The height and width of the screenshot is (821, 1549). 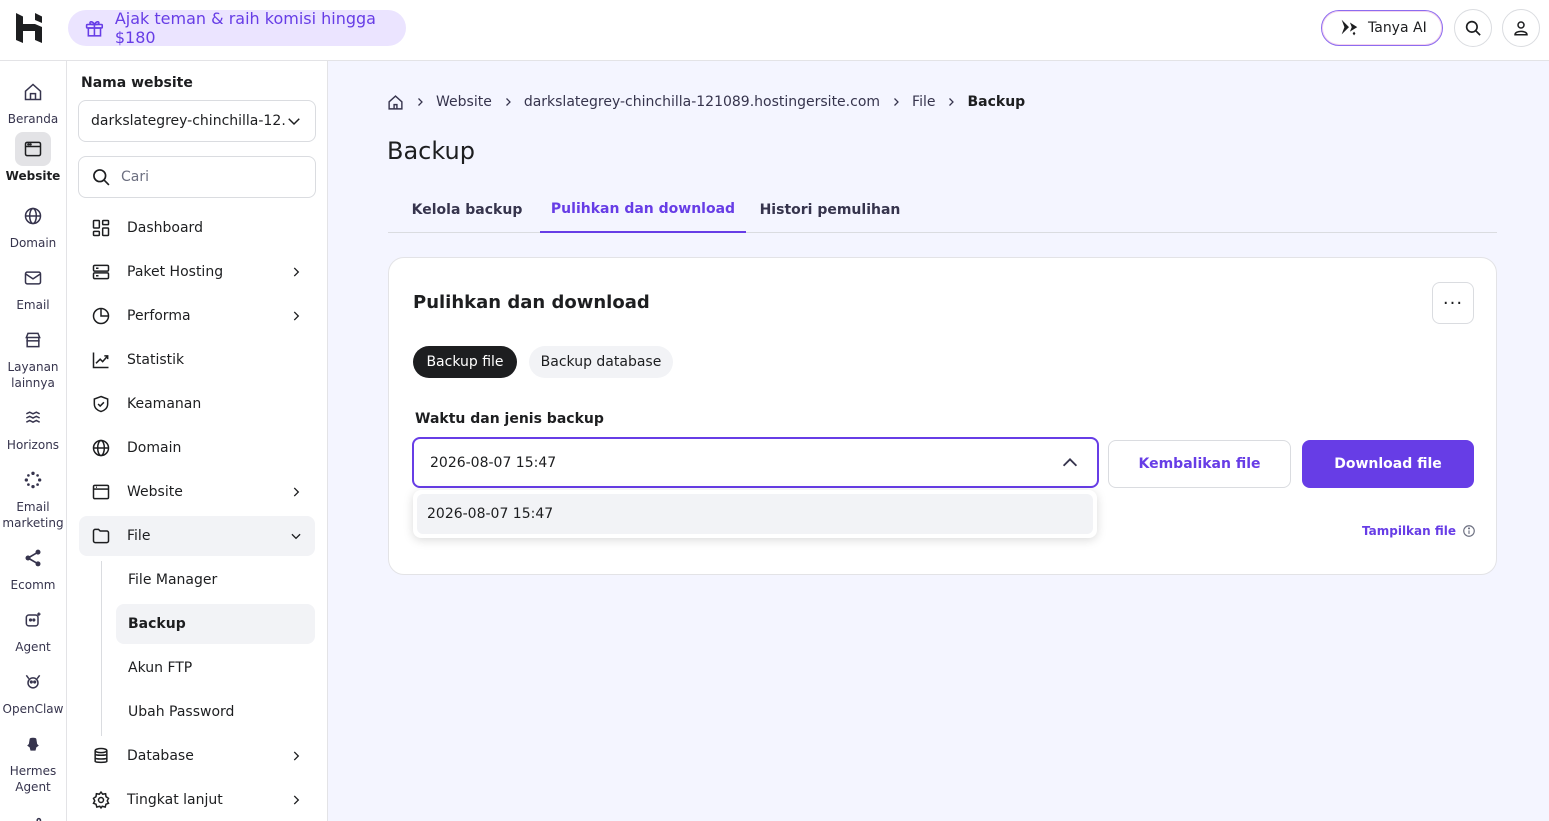 What do you see at coordinates (33, 418) in the screenshot?
I see `horizons-icon` at bounding box center [33, 418].